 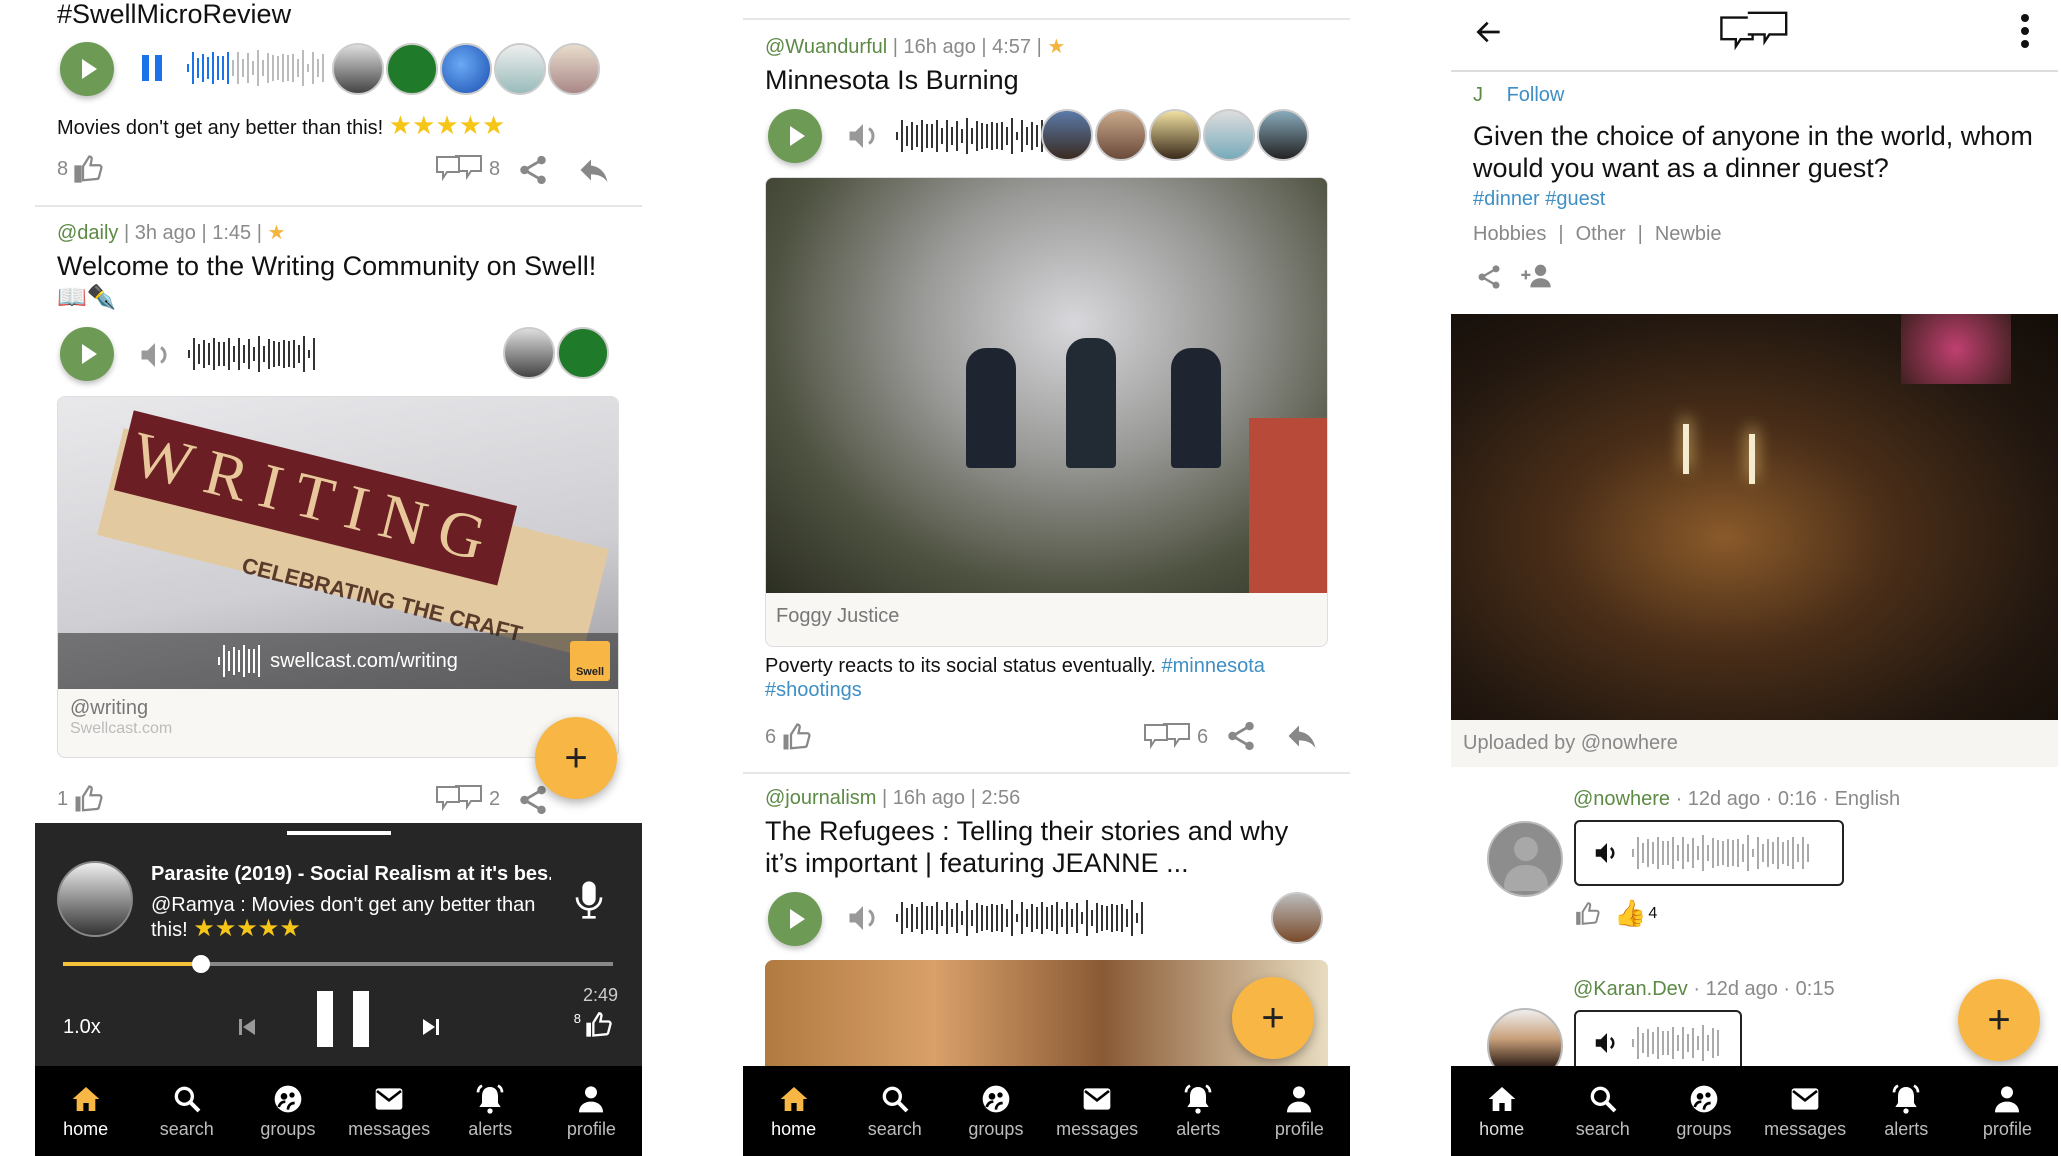 I want to click on card-url: swellcast.com/writing, so click(x=364, y=661).